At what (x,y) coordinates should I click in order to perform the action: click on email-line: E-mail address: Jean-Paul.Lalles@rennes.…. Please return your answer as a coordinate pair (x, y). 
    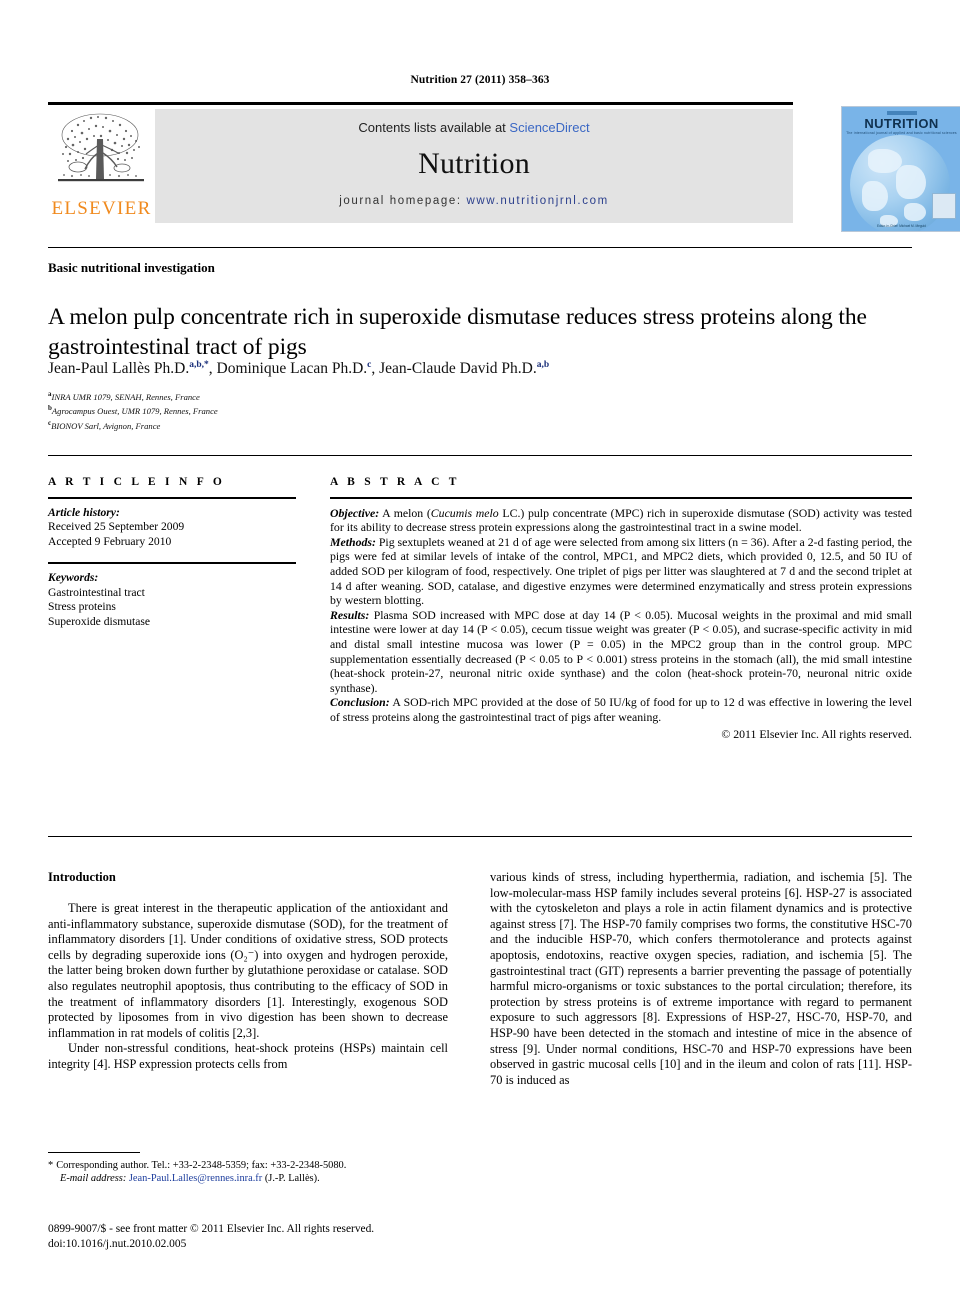
    Looking at the image, I should click on (248, 1178).